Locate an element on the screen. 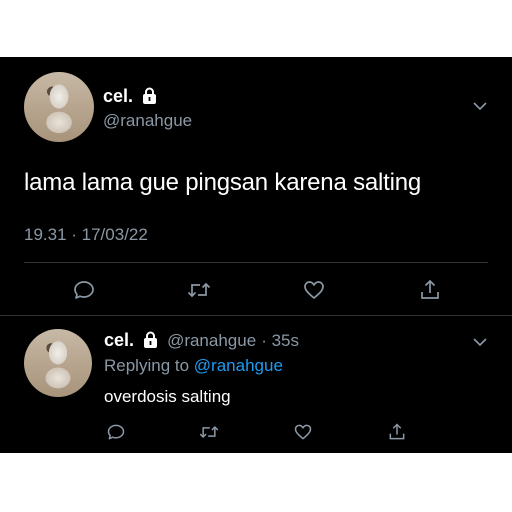 The height and width of the screenshot is (512, 512). reply-time: · 35s is located at coordinates (280, 340).